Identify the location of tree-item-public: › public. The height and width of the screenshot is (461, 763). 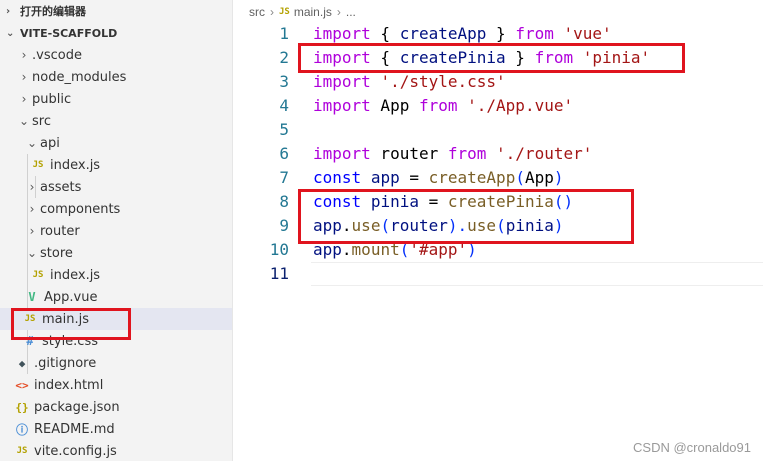
(116, 99).